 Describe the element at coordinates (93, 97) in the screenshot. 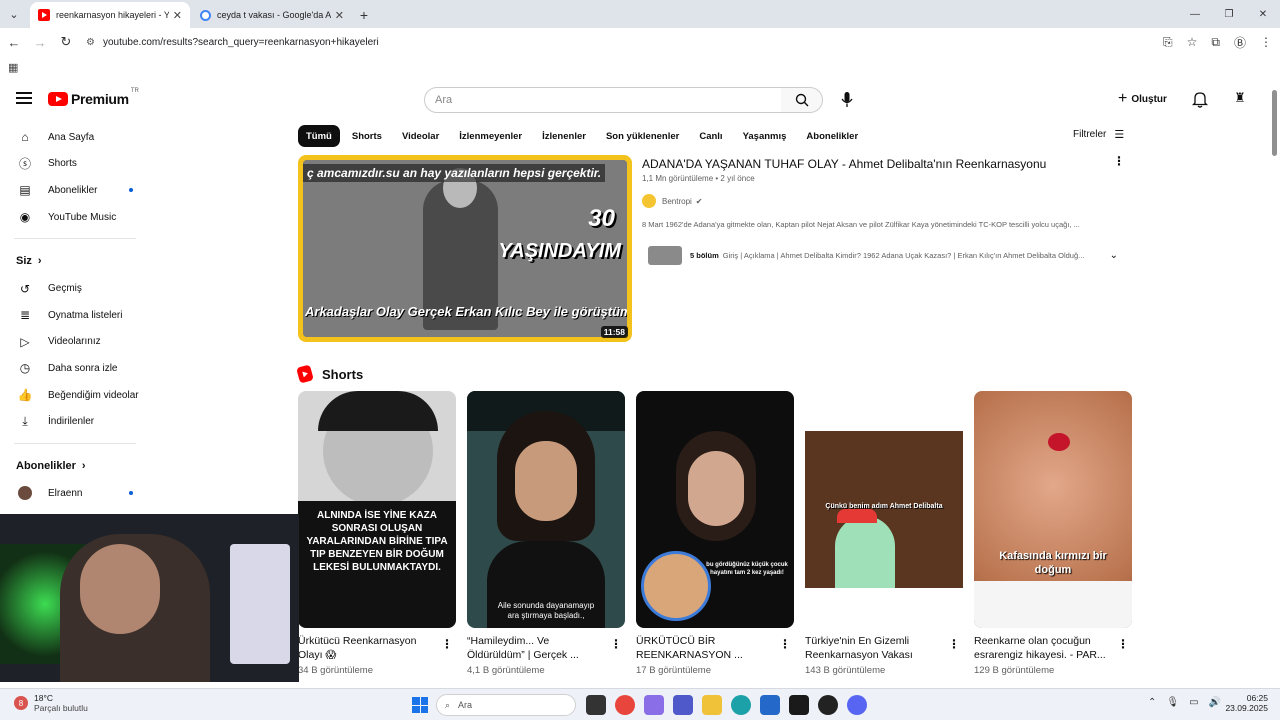

I see `youtube-premium-logo: Premium TR` at that location.